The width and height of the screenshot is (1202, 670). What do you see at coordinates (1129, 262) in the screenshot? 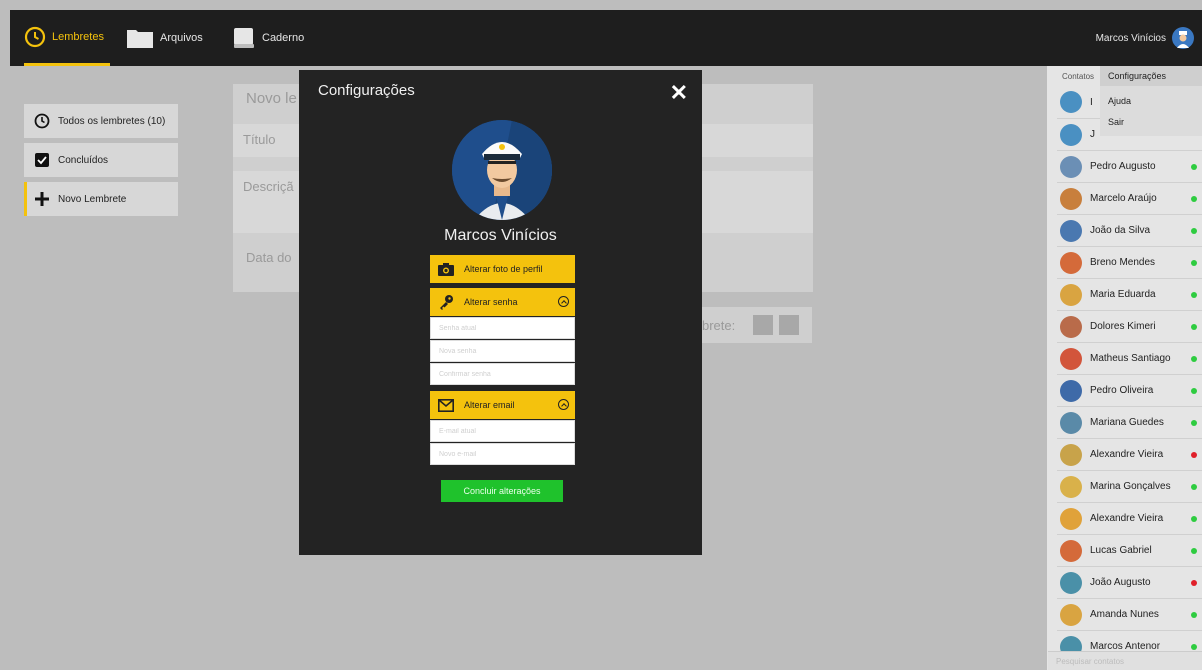
I see `contact-item: Breno Mendes` at bounding box center [1129, 262].